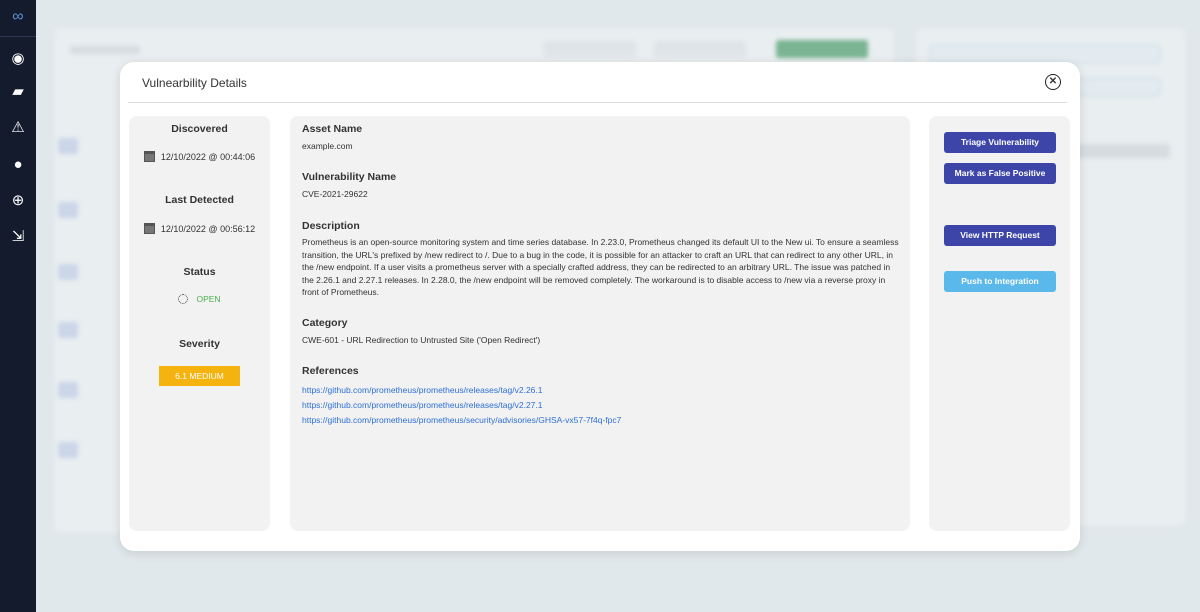 The height and width of the screenshot is (612, 1200). Describe the element at coordinates (199, 299) in the screenshot. I see `status-value: OPEN` at that location.